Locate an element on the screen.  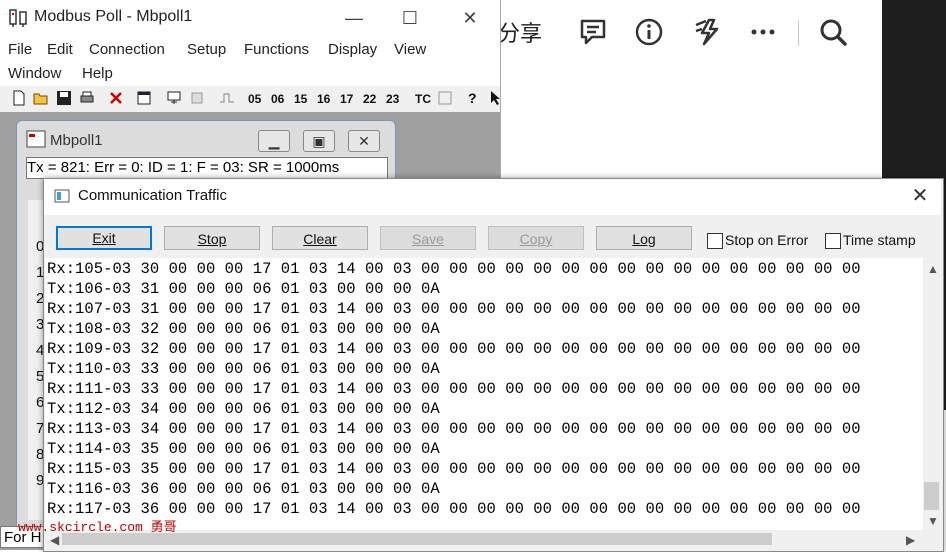
copy-button: Copy is located at coordinates (536, 238).